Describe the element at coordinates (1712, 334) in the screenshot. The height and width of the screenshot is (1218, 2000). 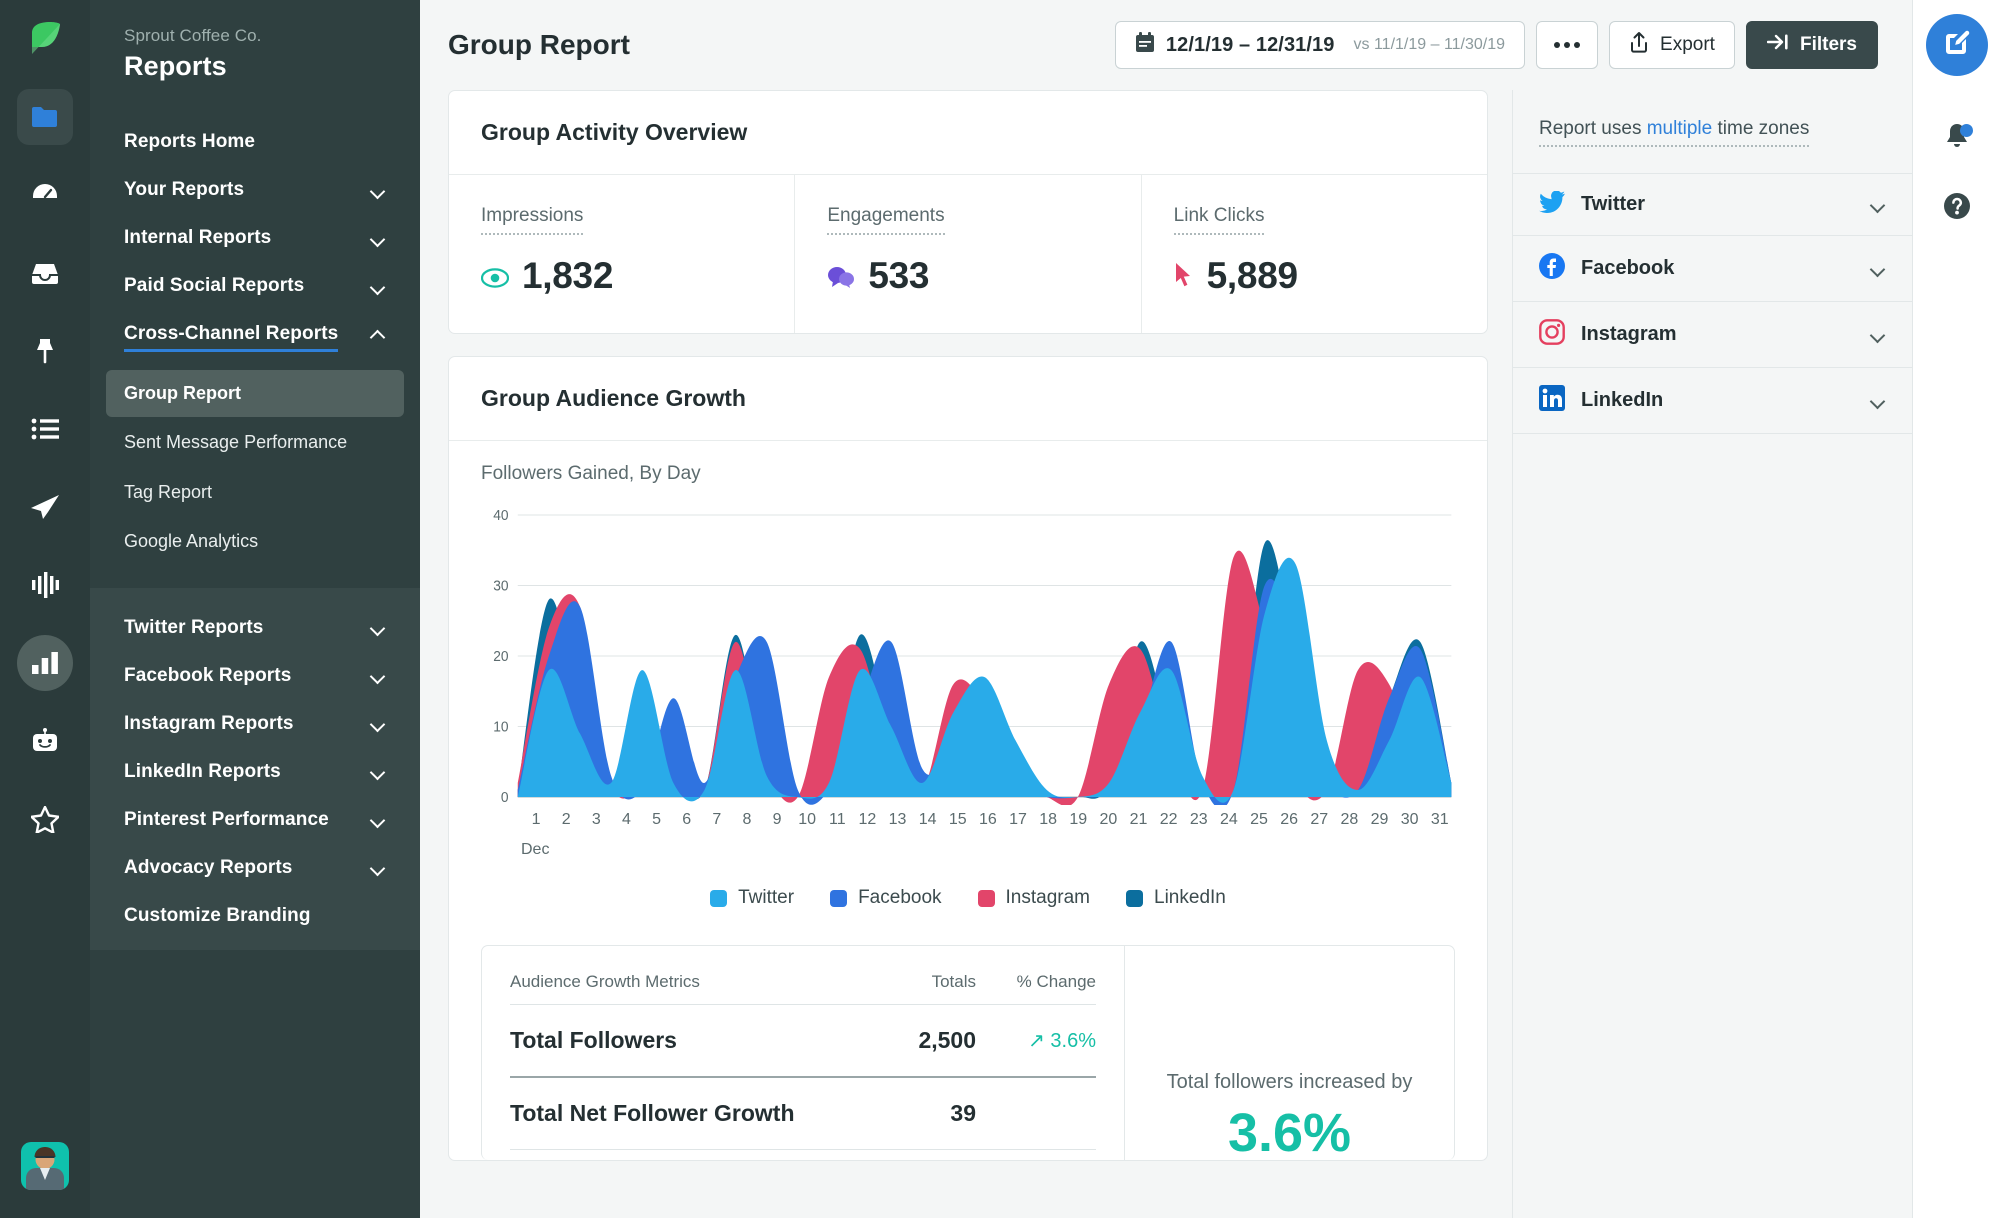
I see `network-row-instagram: Instagram` at that location.